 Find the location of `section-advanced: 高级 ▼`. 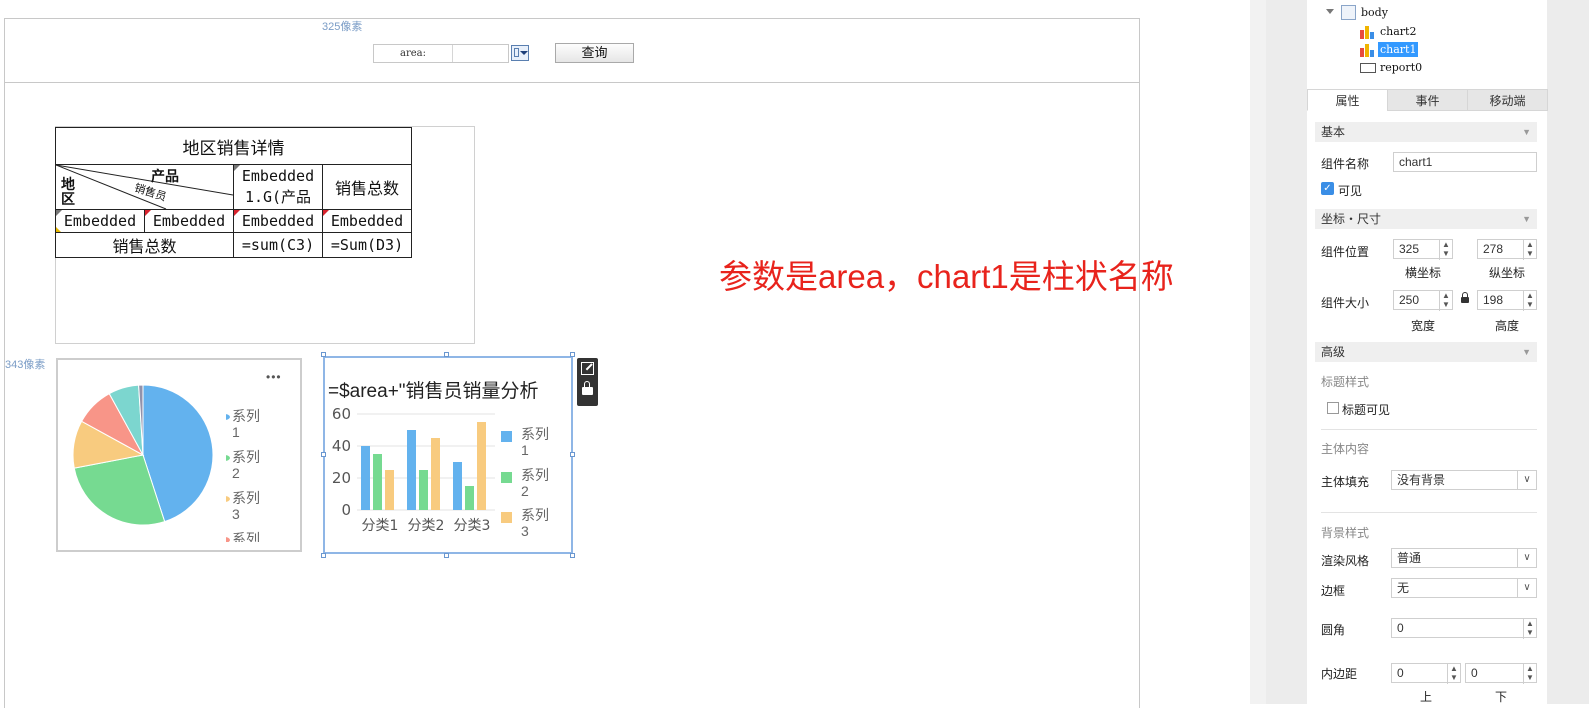

section-advanced: 高级 ▼ is located at coordinates (1426, 352).